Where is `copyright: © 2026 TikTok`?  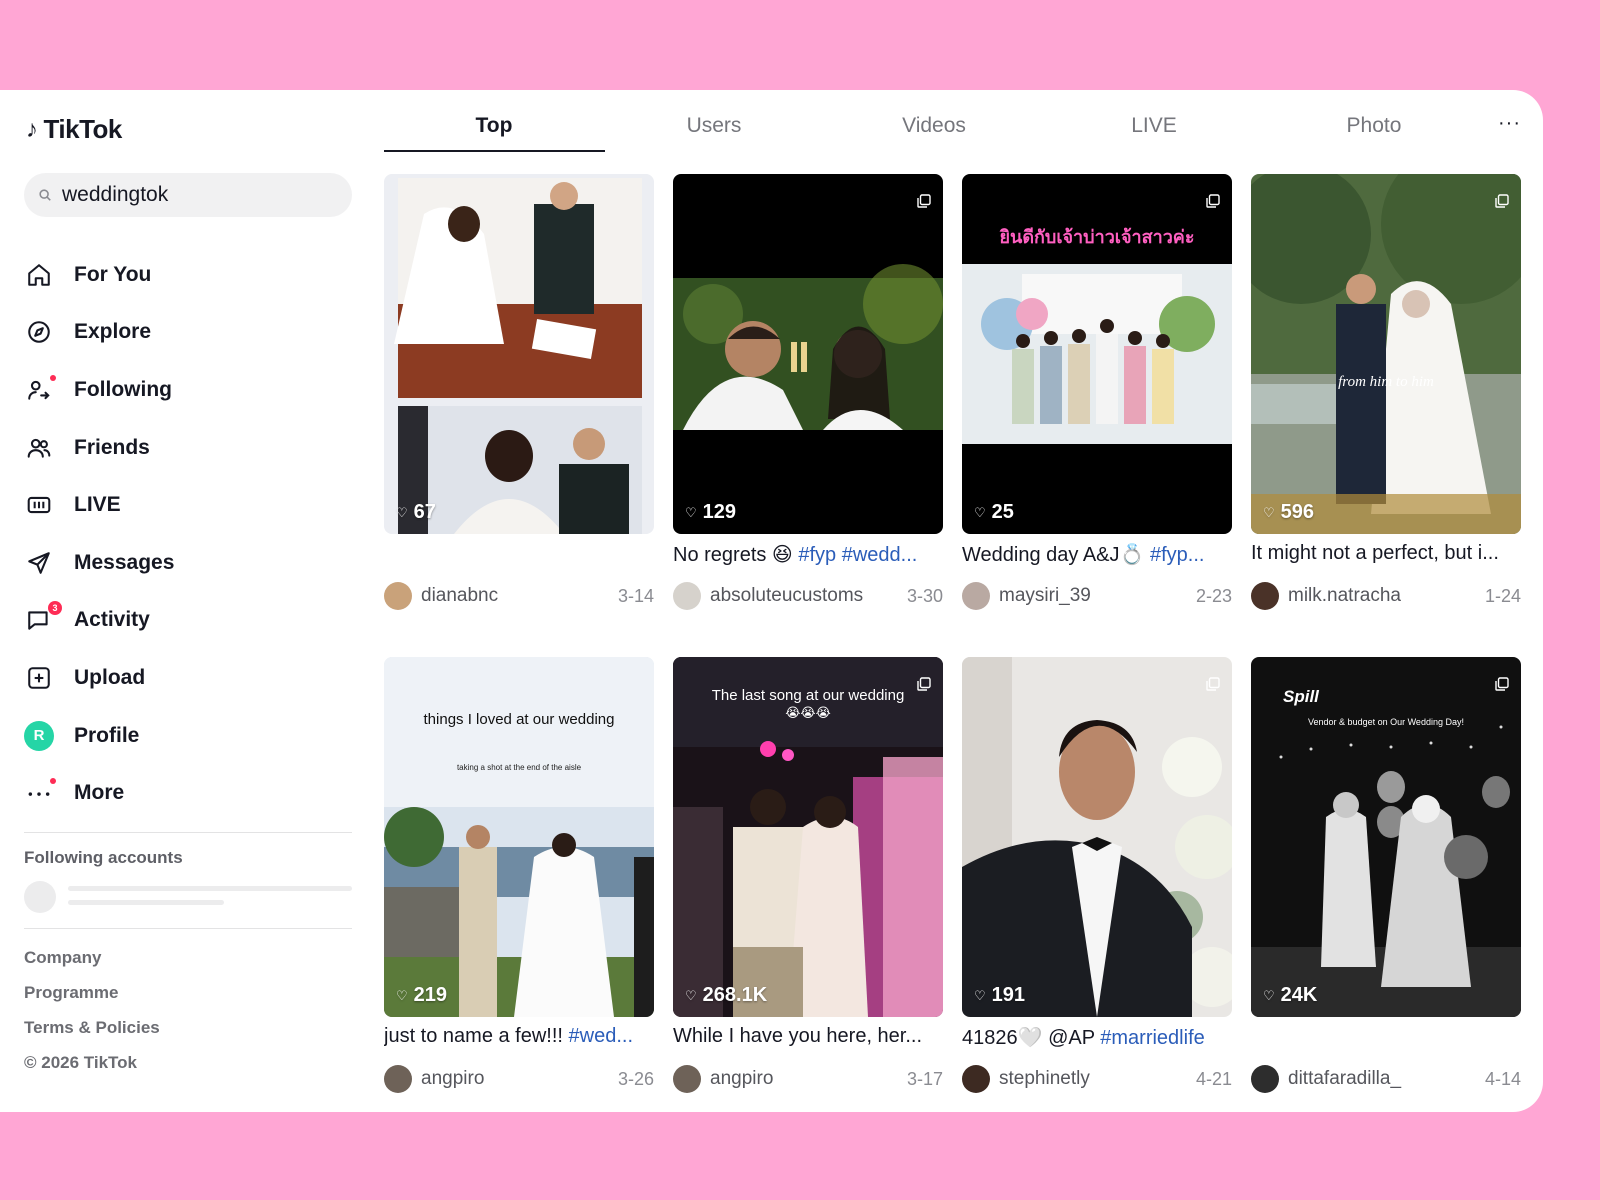 copyright: © 2026 TikTok is located at coordinates (81, 1062).